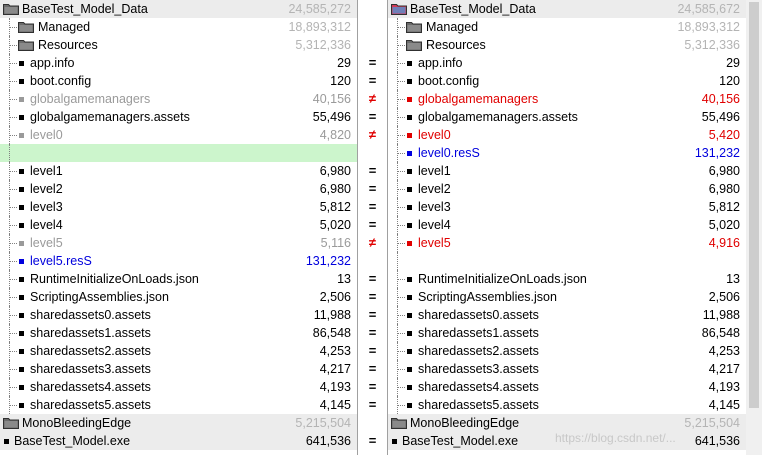 This screenshot has width=762, height=455. Describe the element at coordinates (717, 441) in the screenshot. I see `file-size: 641,536` at that location.